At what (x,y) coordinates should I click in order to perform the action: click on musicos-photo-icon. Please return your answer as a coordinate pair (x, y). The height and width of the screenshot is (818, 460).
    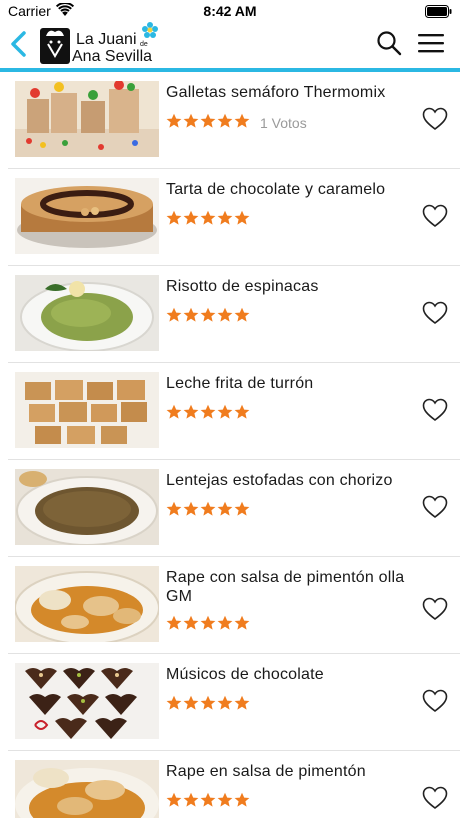
    Looking at the image, I should click on (87, 701).